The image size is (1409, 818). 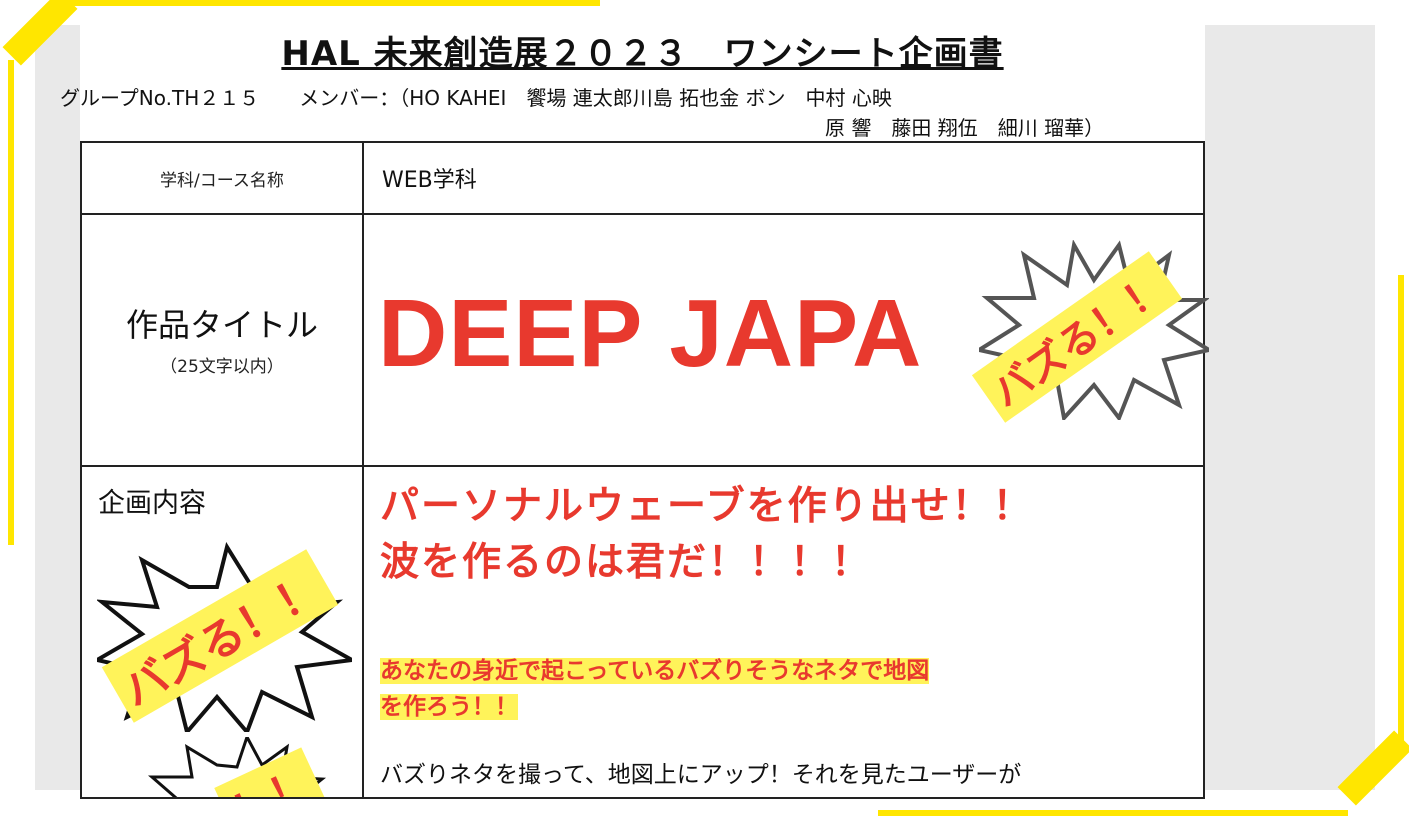 I want to click on plan-label: 企画内容, so click(x=152, y=503).